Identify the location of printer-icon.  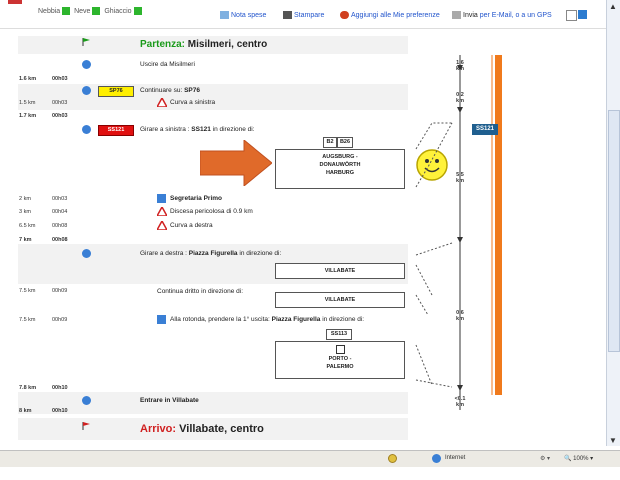
(287, 15).